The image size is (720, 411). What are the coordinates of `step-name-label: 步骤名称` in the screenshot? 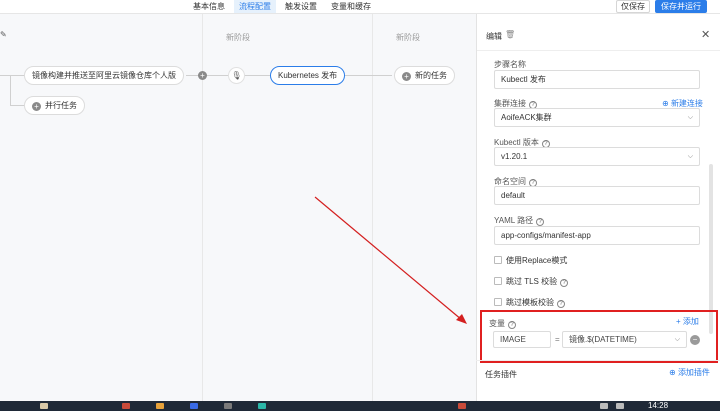 It's located at (510, 64).